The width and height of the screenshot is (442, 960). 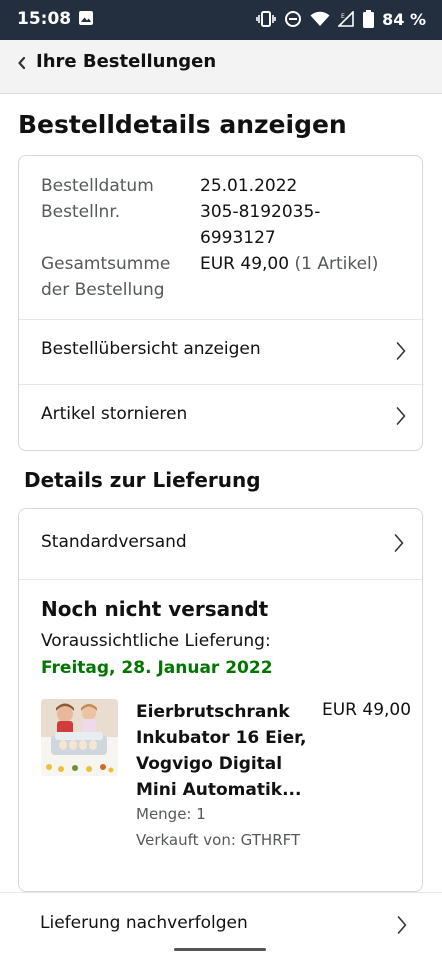 What do you see at coordinates (103, 290) in the screenshot?
I see `order-total-label-2: der Bestellung` at bounding box center [103, 290].